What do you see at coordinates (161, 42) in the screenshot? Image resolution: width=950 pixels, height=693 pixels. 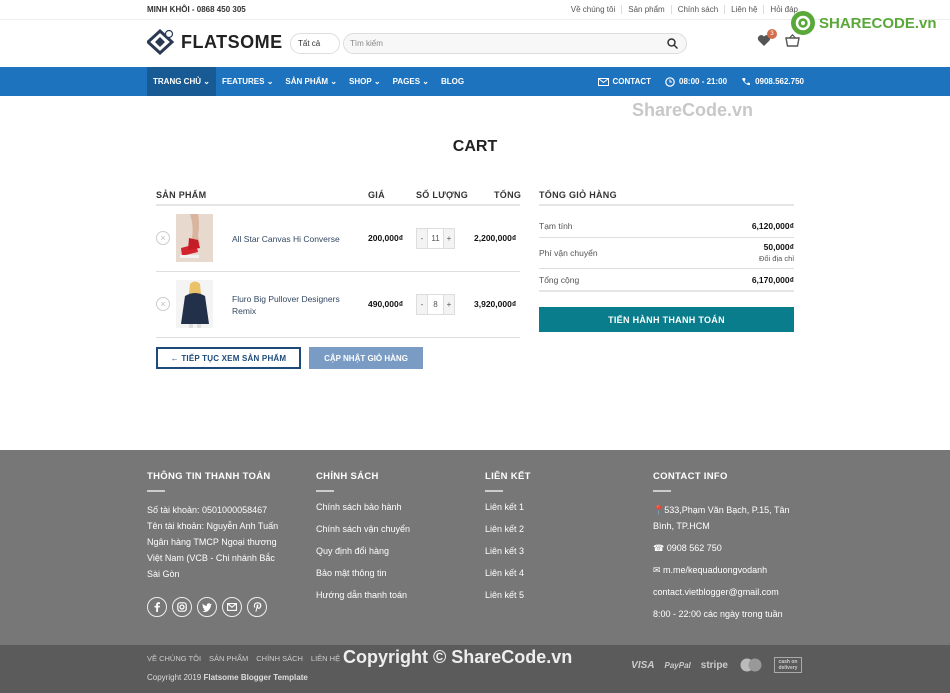 I see `logo-icon` at bounding box center [161, 42].